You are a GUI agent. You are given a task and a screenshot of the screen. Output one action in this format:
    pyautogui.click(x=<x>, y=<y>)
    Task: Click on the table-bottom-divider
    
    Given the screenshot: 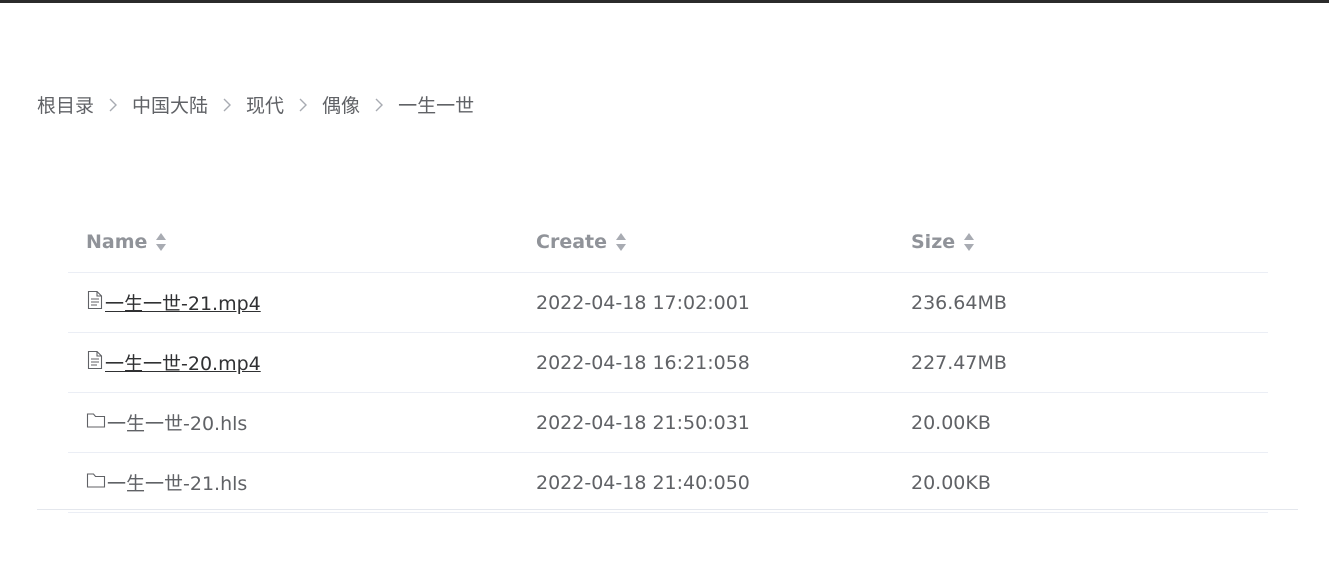 What is the action you would take?
    pyautogui.click(x=667, y=509)
    